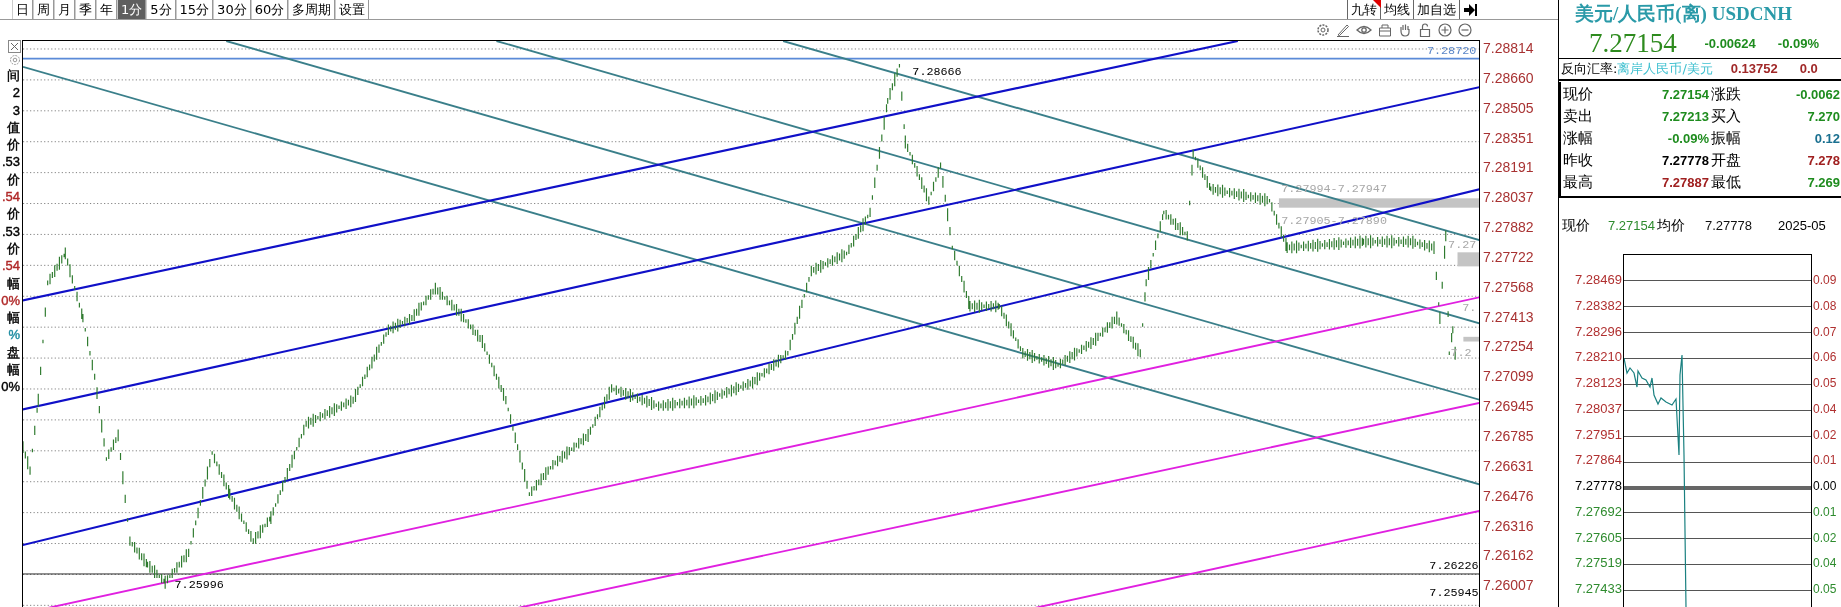  What do you see at coordinates (1598, 512) in the screenshot?
I see `axis-label: 7.27692` at bounding box center [1598, 512].